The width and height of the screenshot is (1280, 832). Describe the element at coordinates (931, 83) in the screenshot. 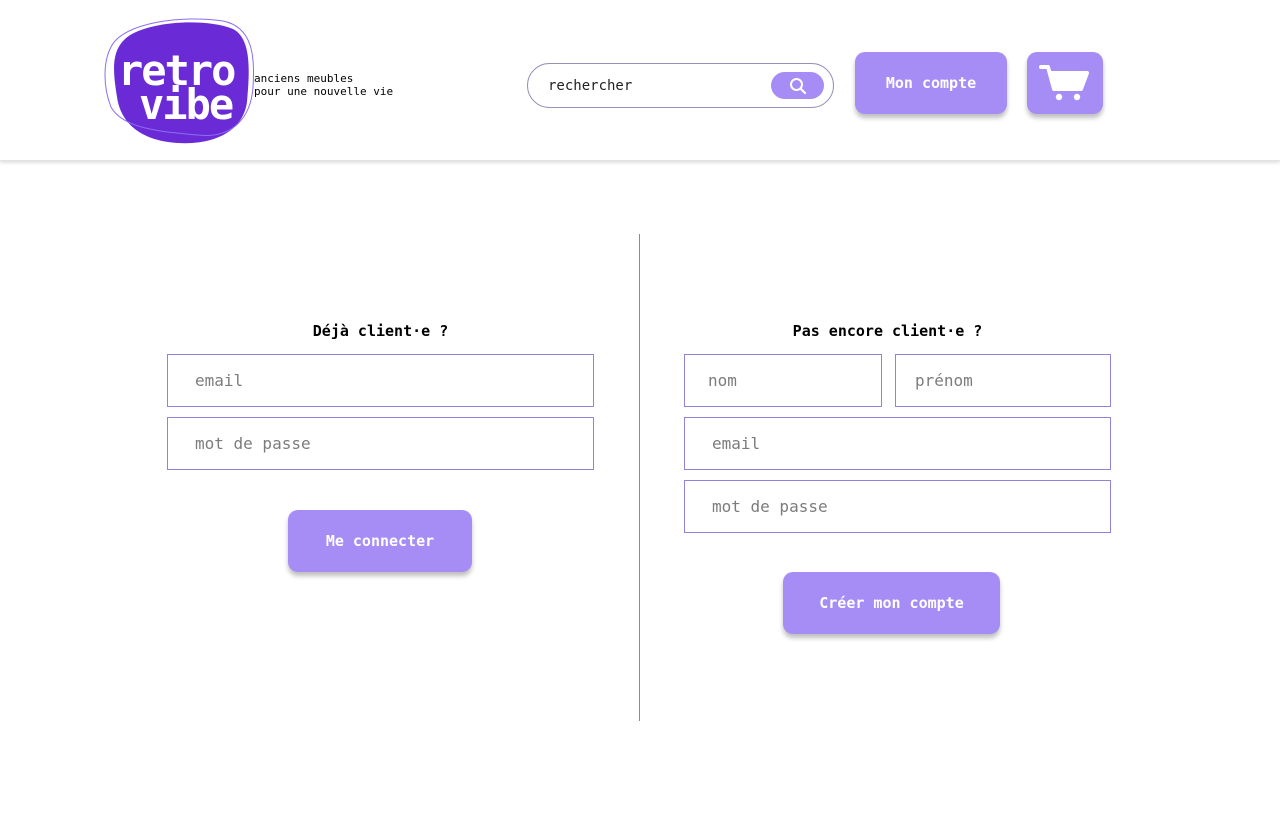

I see `account-button: Mon compte` at that location.